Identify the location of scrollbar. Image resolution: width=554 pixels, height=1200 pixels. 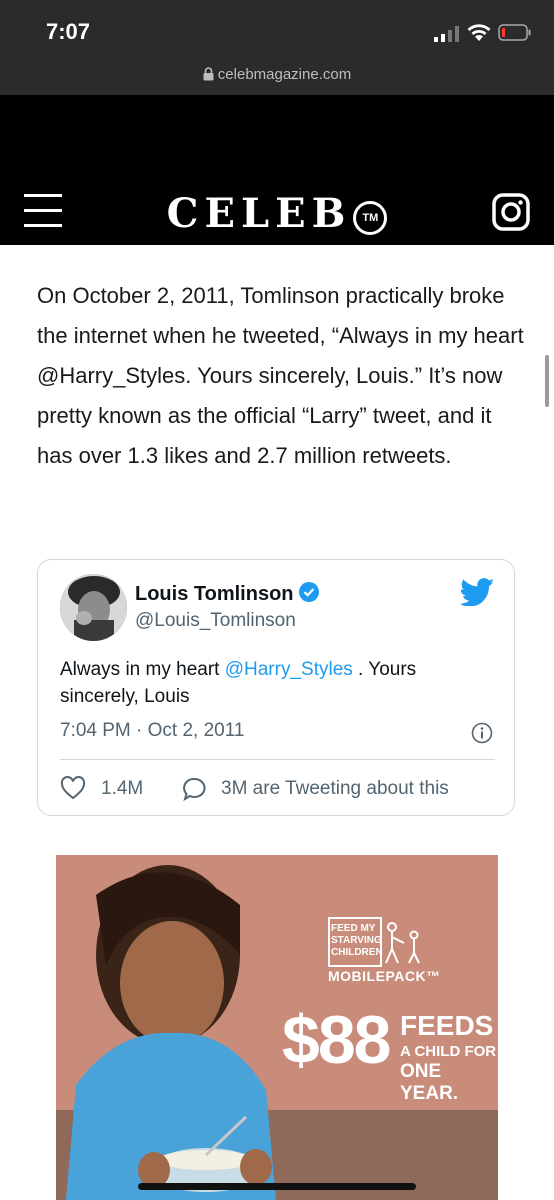
(547, 381).